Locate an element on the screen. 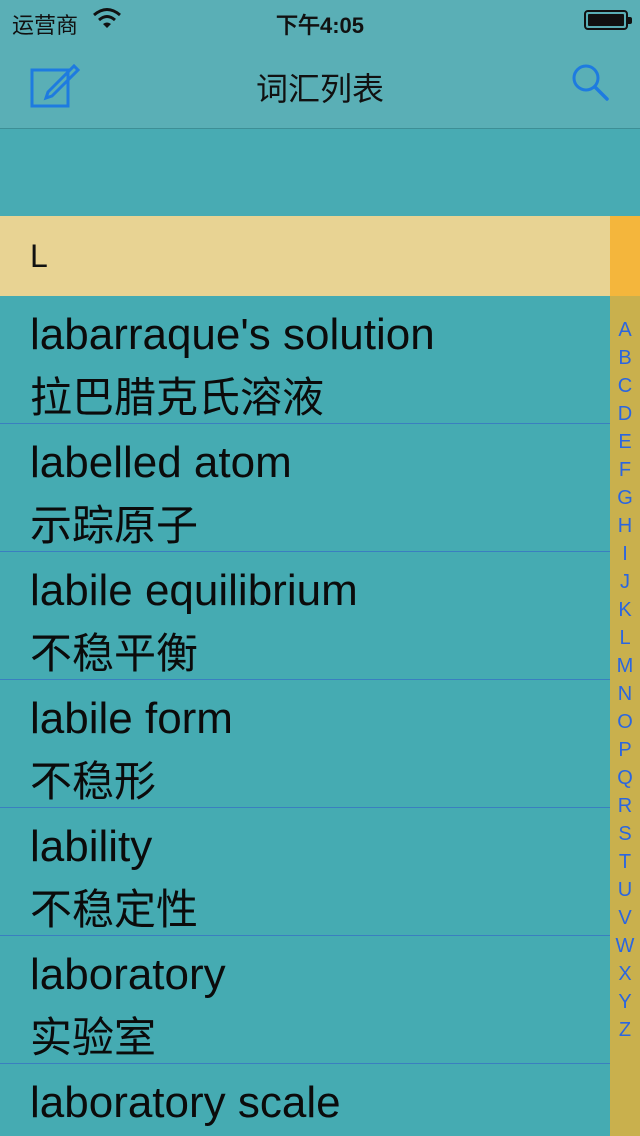 This screenshot has height=1136, width=640. entry-translation: 不稳形 is located at coordinates (93, 781).